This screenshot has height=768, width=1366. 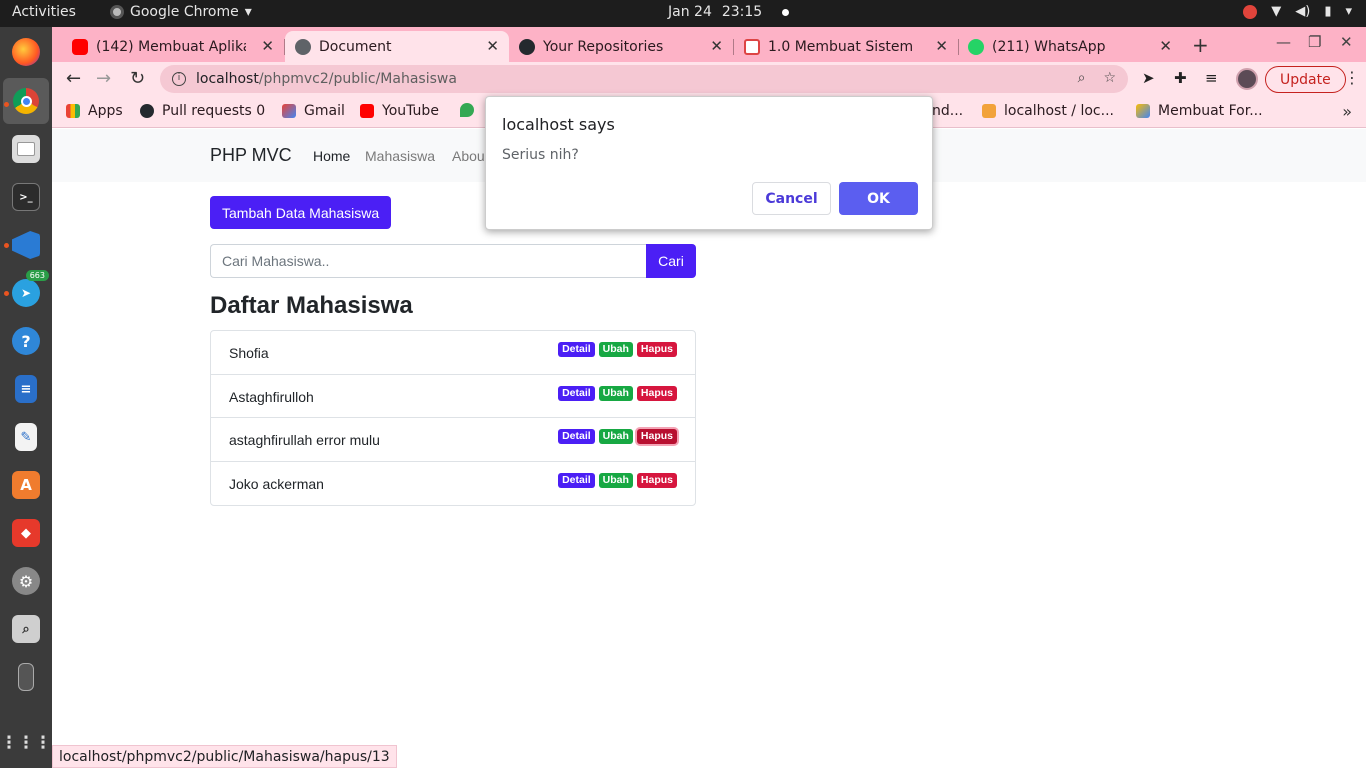 What do you see at coordinates (26, 485) in the screenshot?
I see `software-center-icon: A` at bounding box center [26, 485].